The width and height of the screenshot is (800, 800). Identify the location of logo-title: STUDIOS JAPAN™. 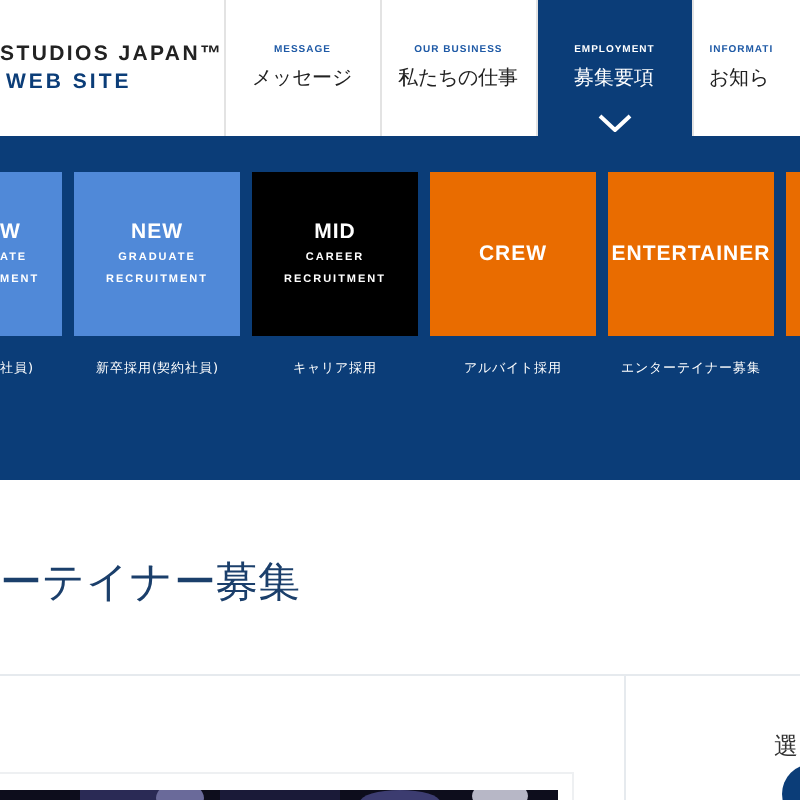
(112, 55).